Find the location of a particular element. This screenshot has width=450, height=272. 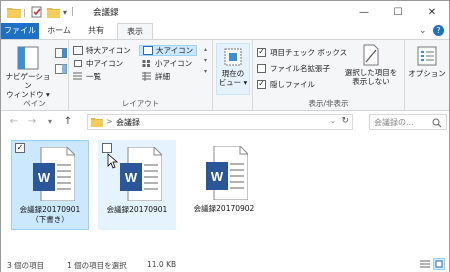

layout-group-label: レイアウト is located at coordinates (140, 103).